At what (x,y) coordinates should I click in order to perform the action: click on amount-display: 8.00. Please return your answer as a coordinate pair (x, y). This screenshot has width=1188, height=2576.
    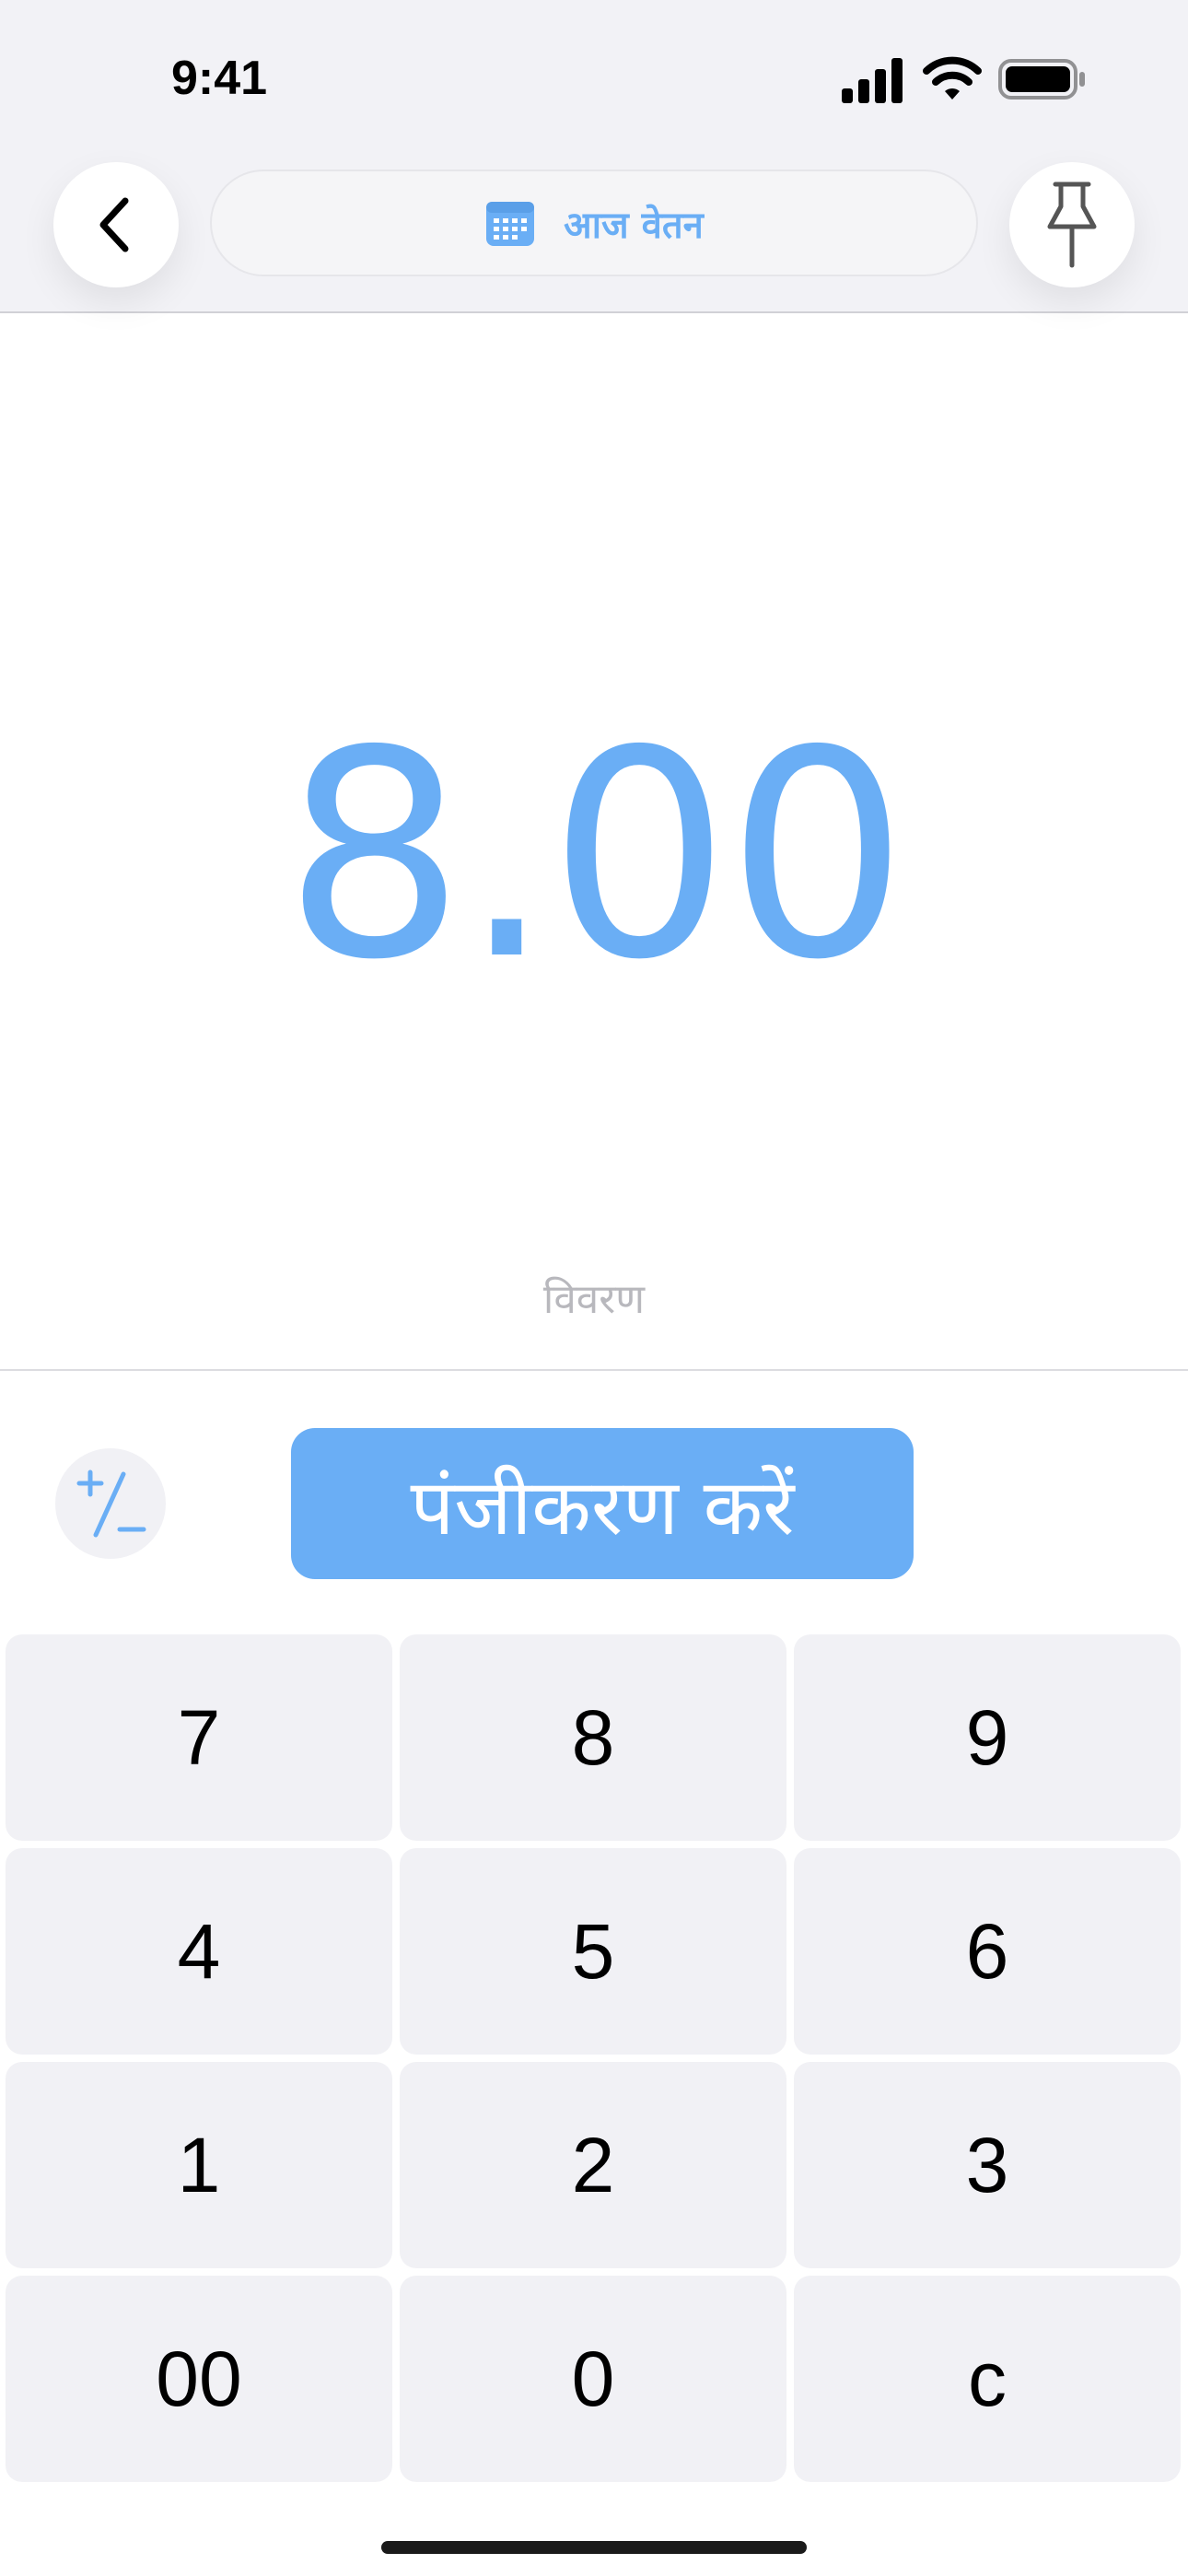
    Looking at the image, I should click on (594, 856).